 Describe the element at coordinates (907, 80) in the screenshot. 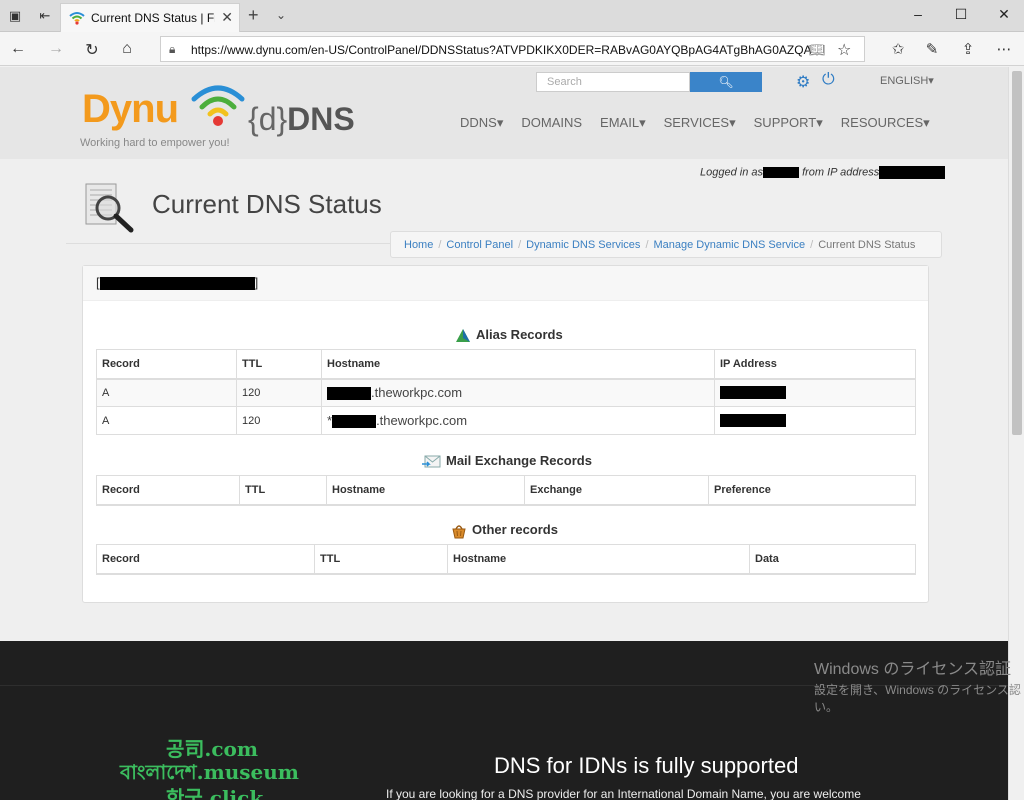

I see `language-dropdown: ENGLISH▾` at that location.